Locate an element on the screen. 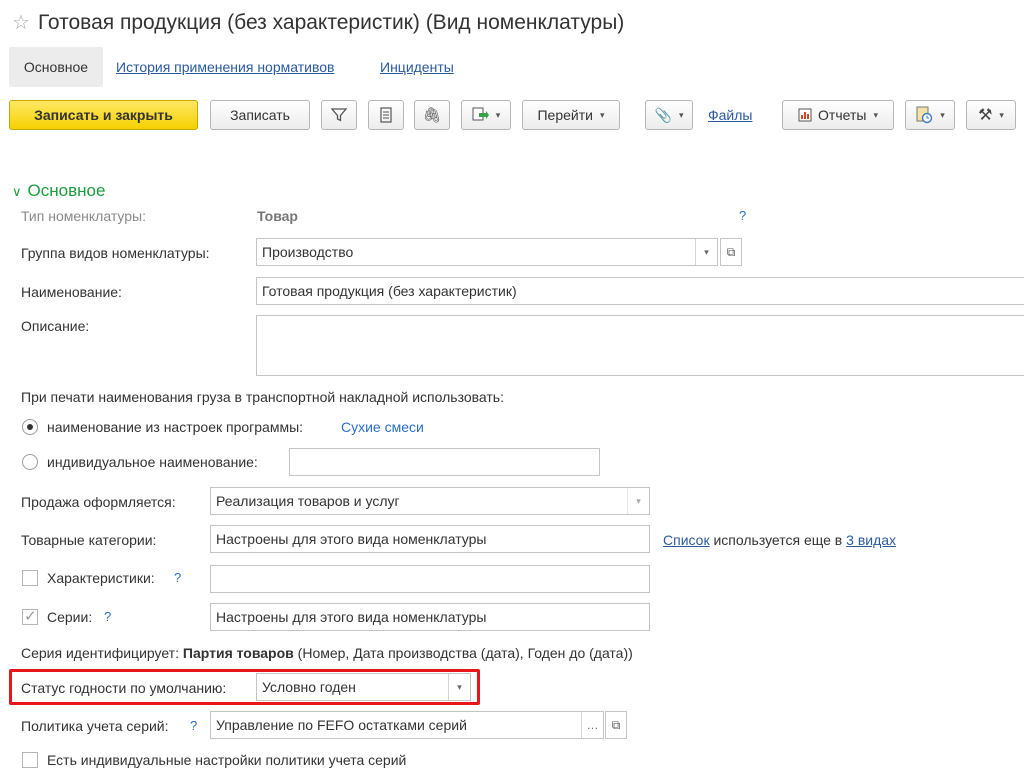 The image size is (1024, 781). list-icon is located at coordinates (386, 115).